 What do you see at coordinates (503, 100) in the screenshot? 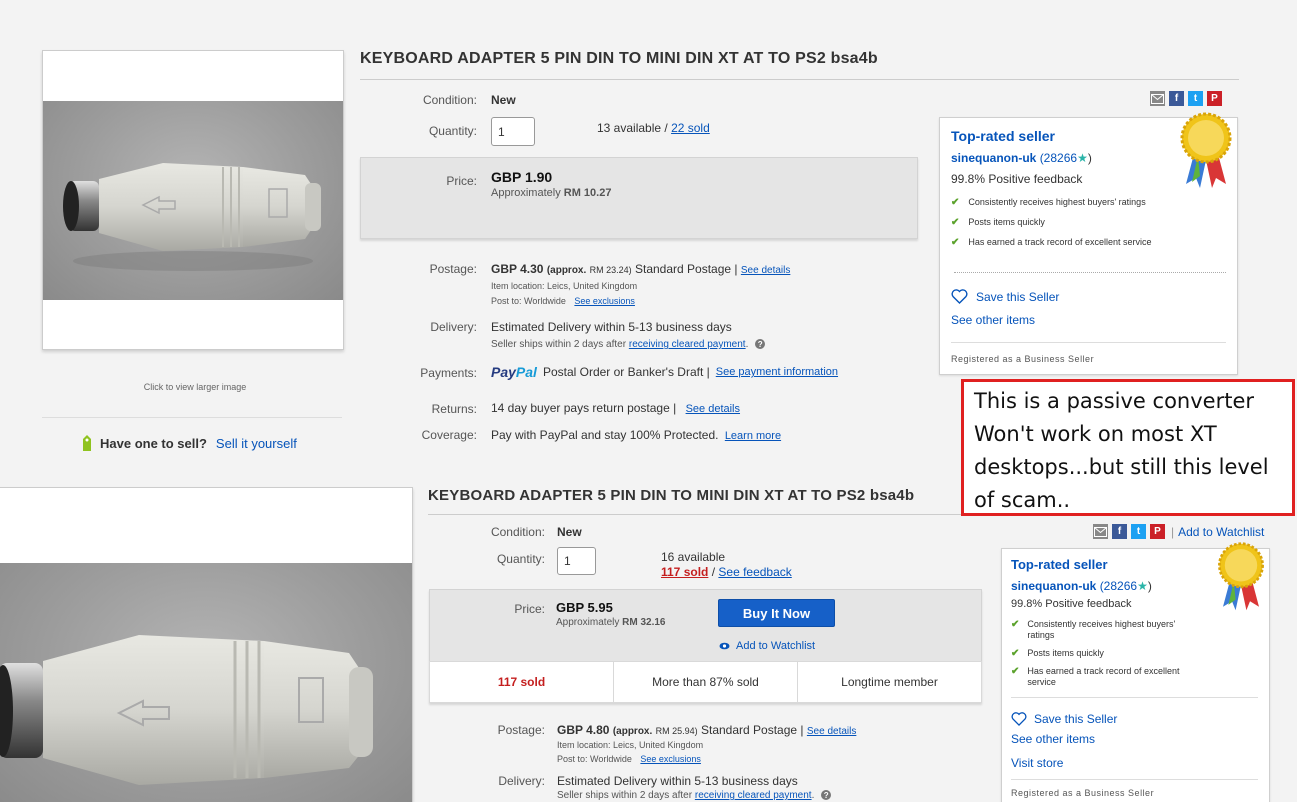
I see `condition-value: New` at bounding box center [503, 100].